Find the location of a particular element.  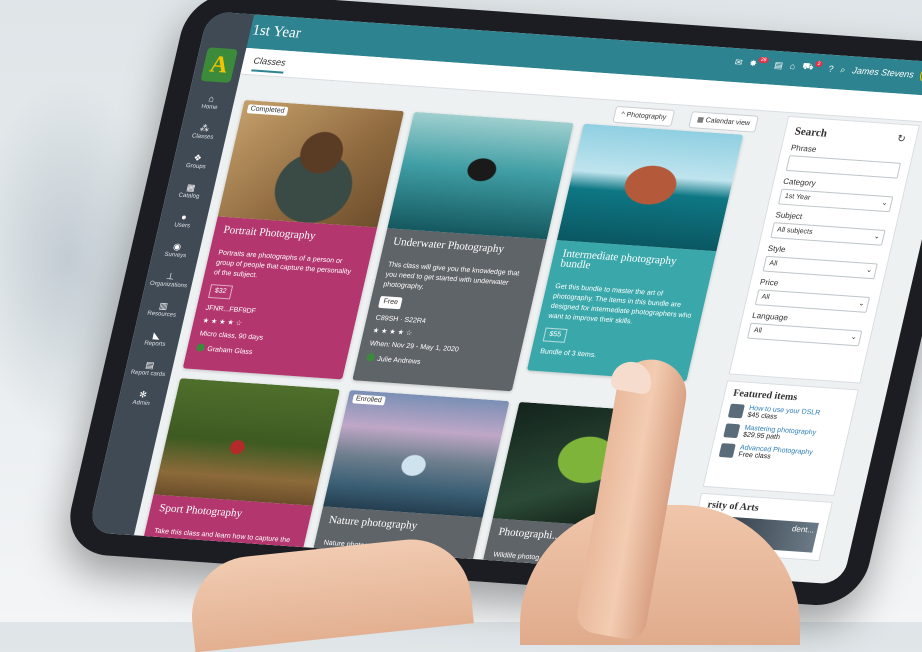

user-name: James Stevens is located at coordinates (883, 72).